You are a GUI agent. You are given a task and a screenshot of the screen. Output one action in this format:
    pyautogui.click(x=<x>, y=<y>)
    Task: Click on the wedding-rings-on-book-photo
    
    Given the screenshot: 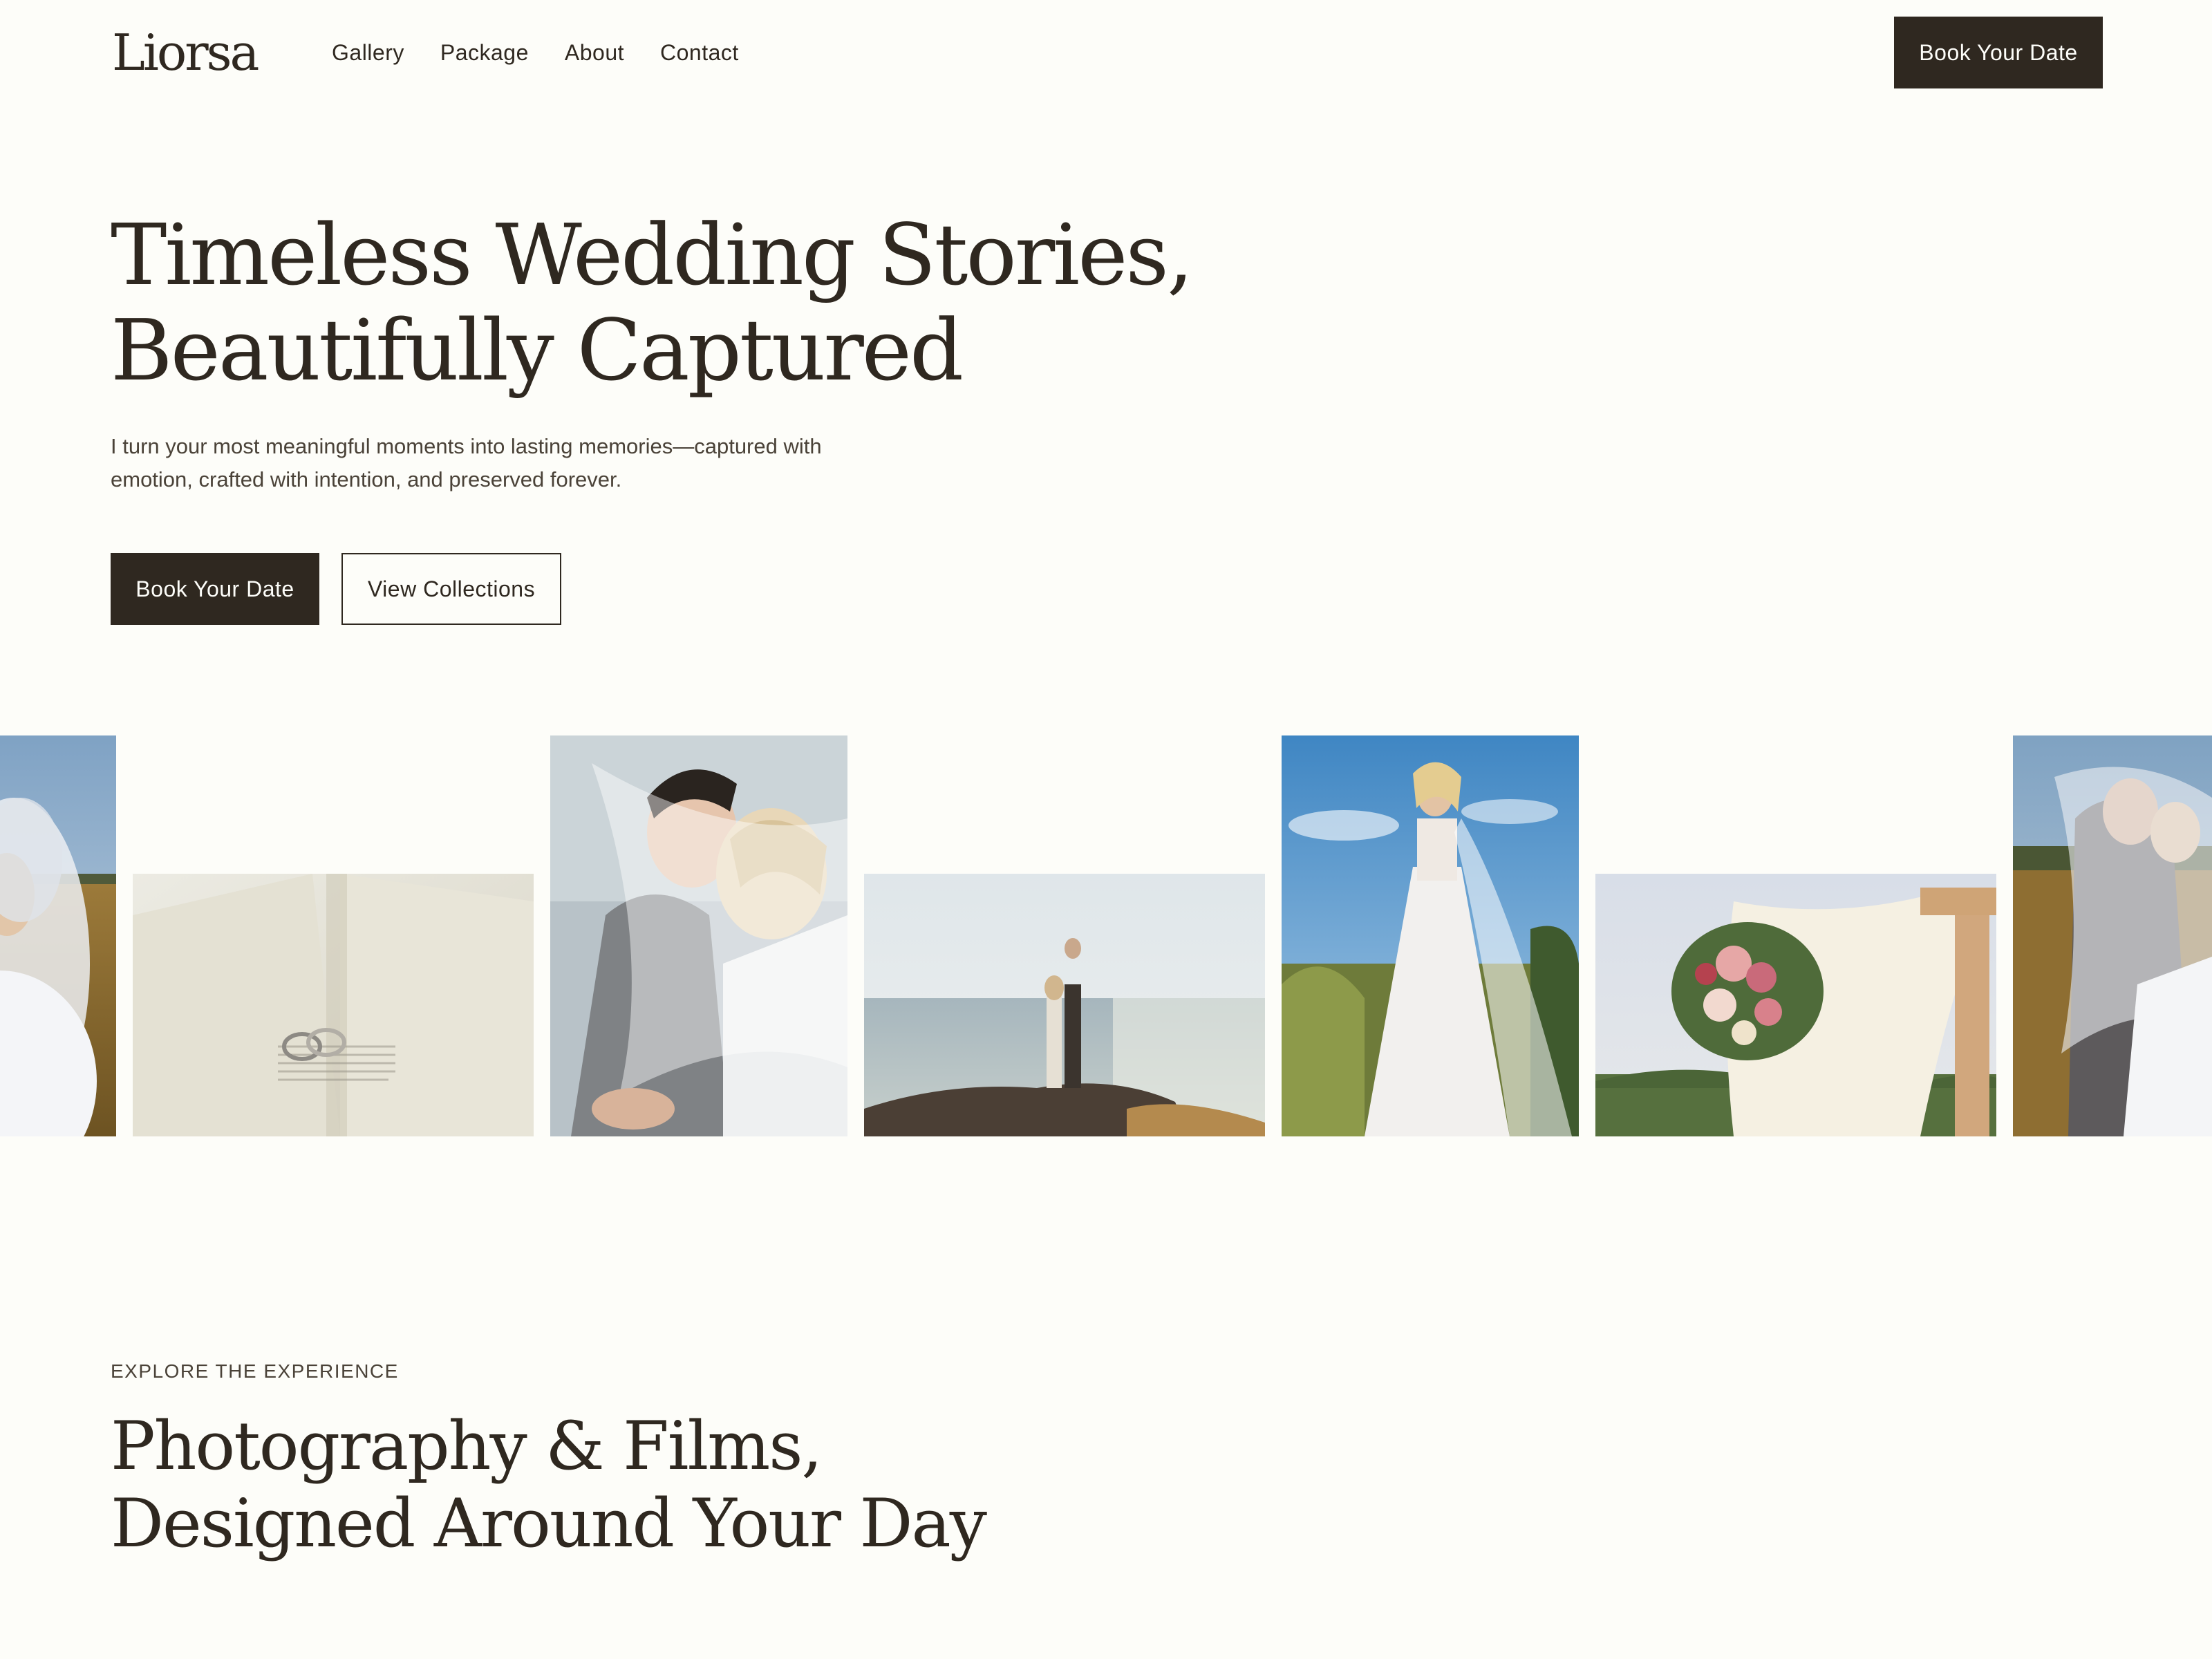 What is the action you would take?
    pyautogui.click(x=333, y=1005)
    